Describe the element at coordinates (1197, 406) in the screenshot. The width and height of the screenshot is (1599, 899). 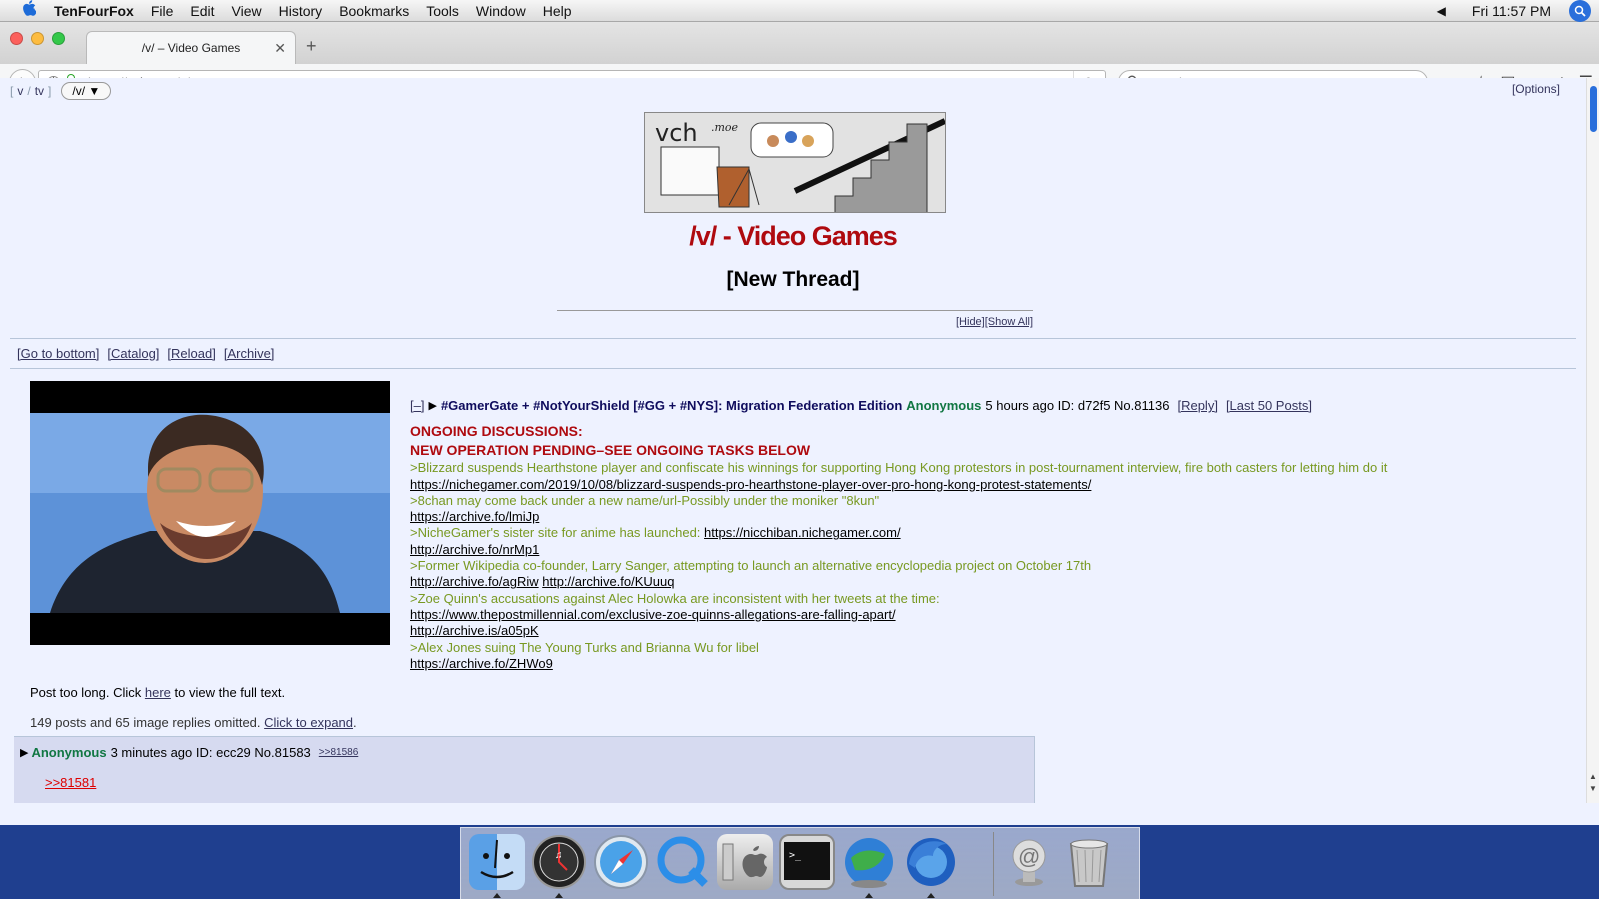
I see `reply-link: [Reply]` at that location.